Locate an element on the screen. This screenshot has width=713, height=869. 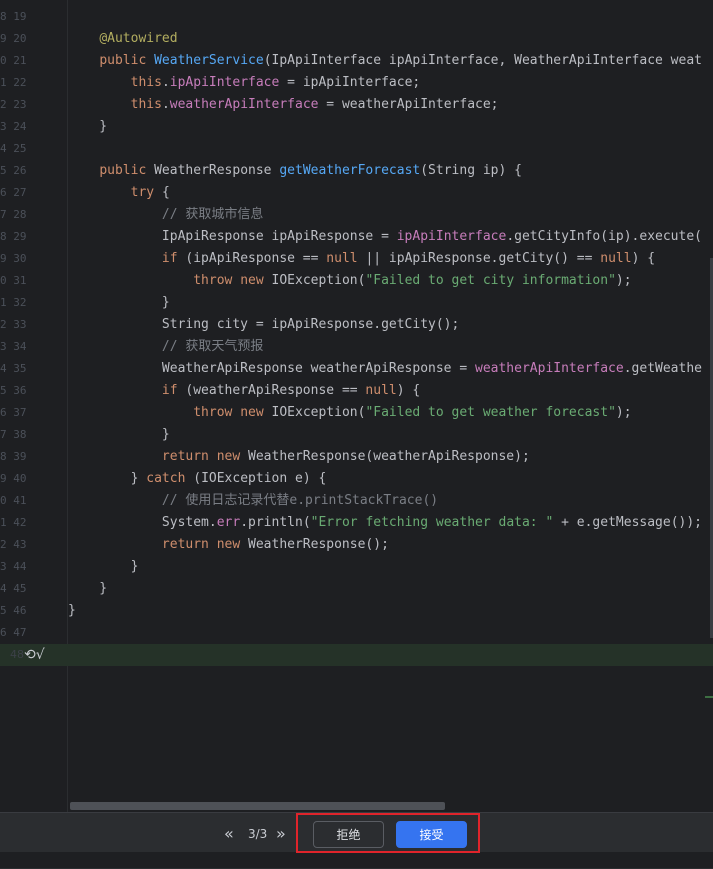
code-line: 4 25 is located at coordinates (356, 149).